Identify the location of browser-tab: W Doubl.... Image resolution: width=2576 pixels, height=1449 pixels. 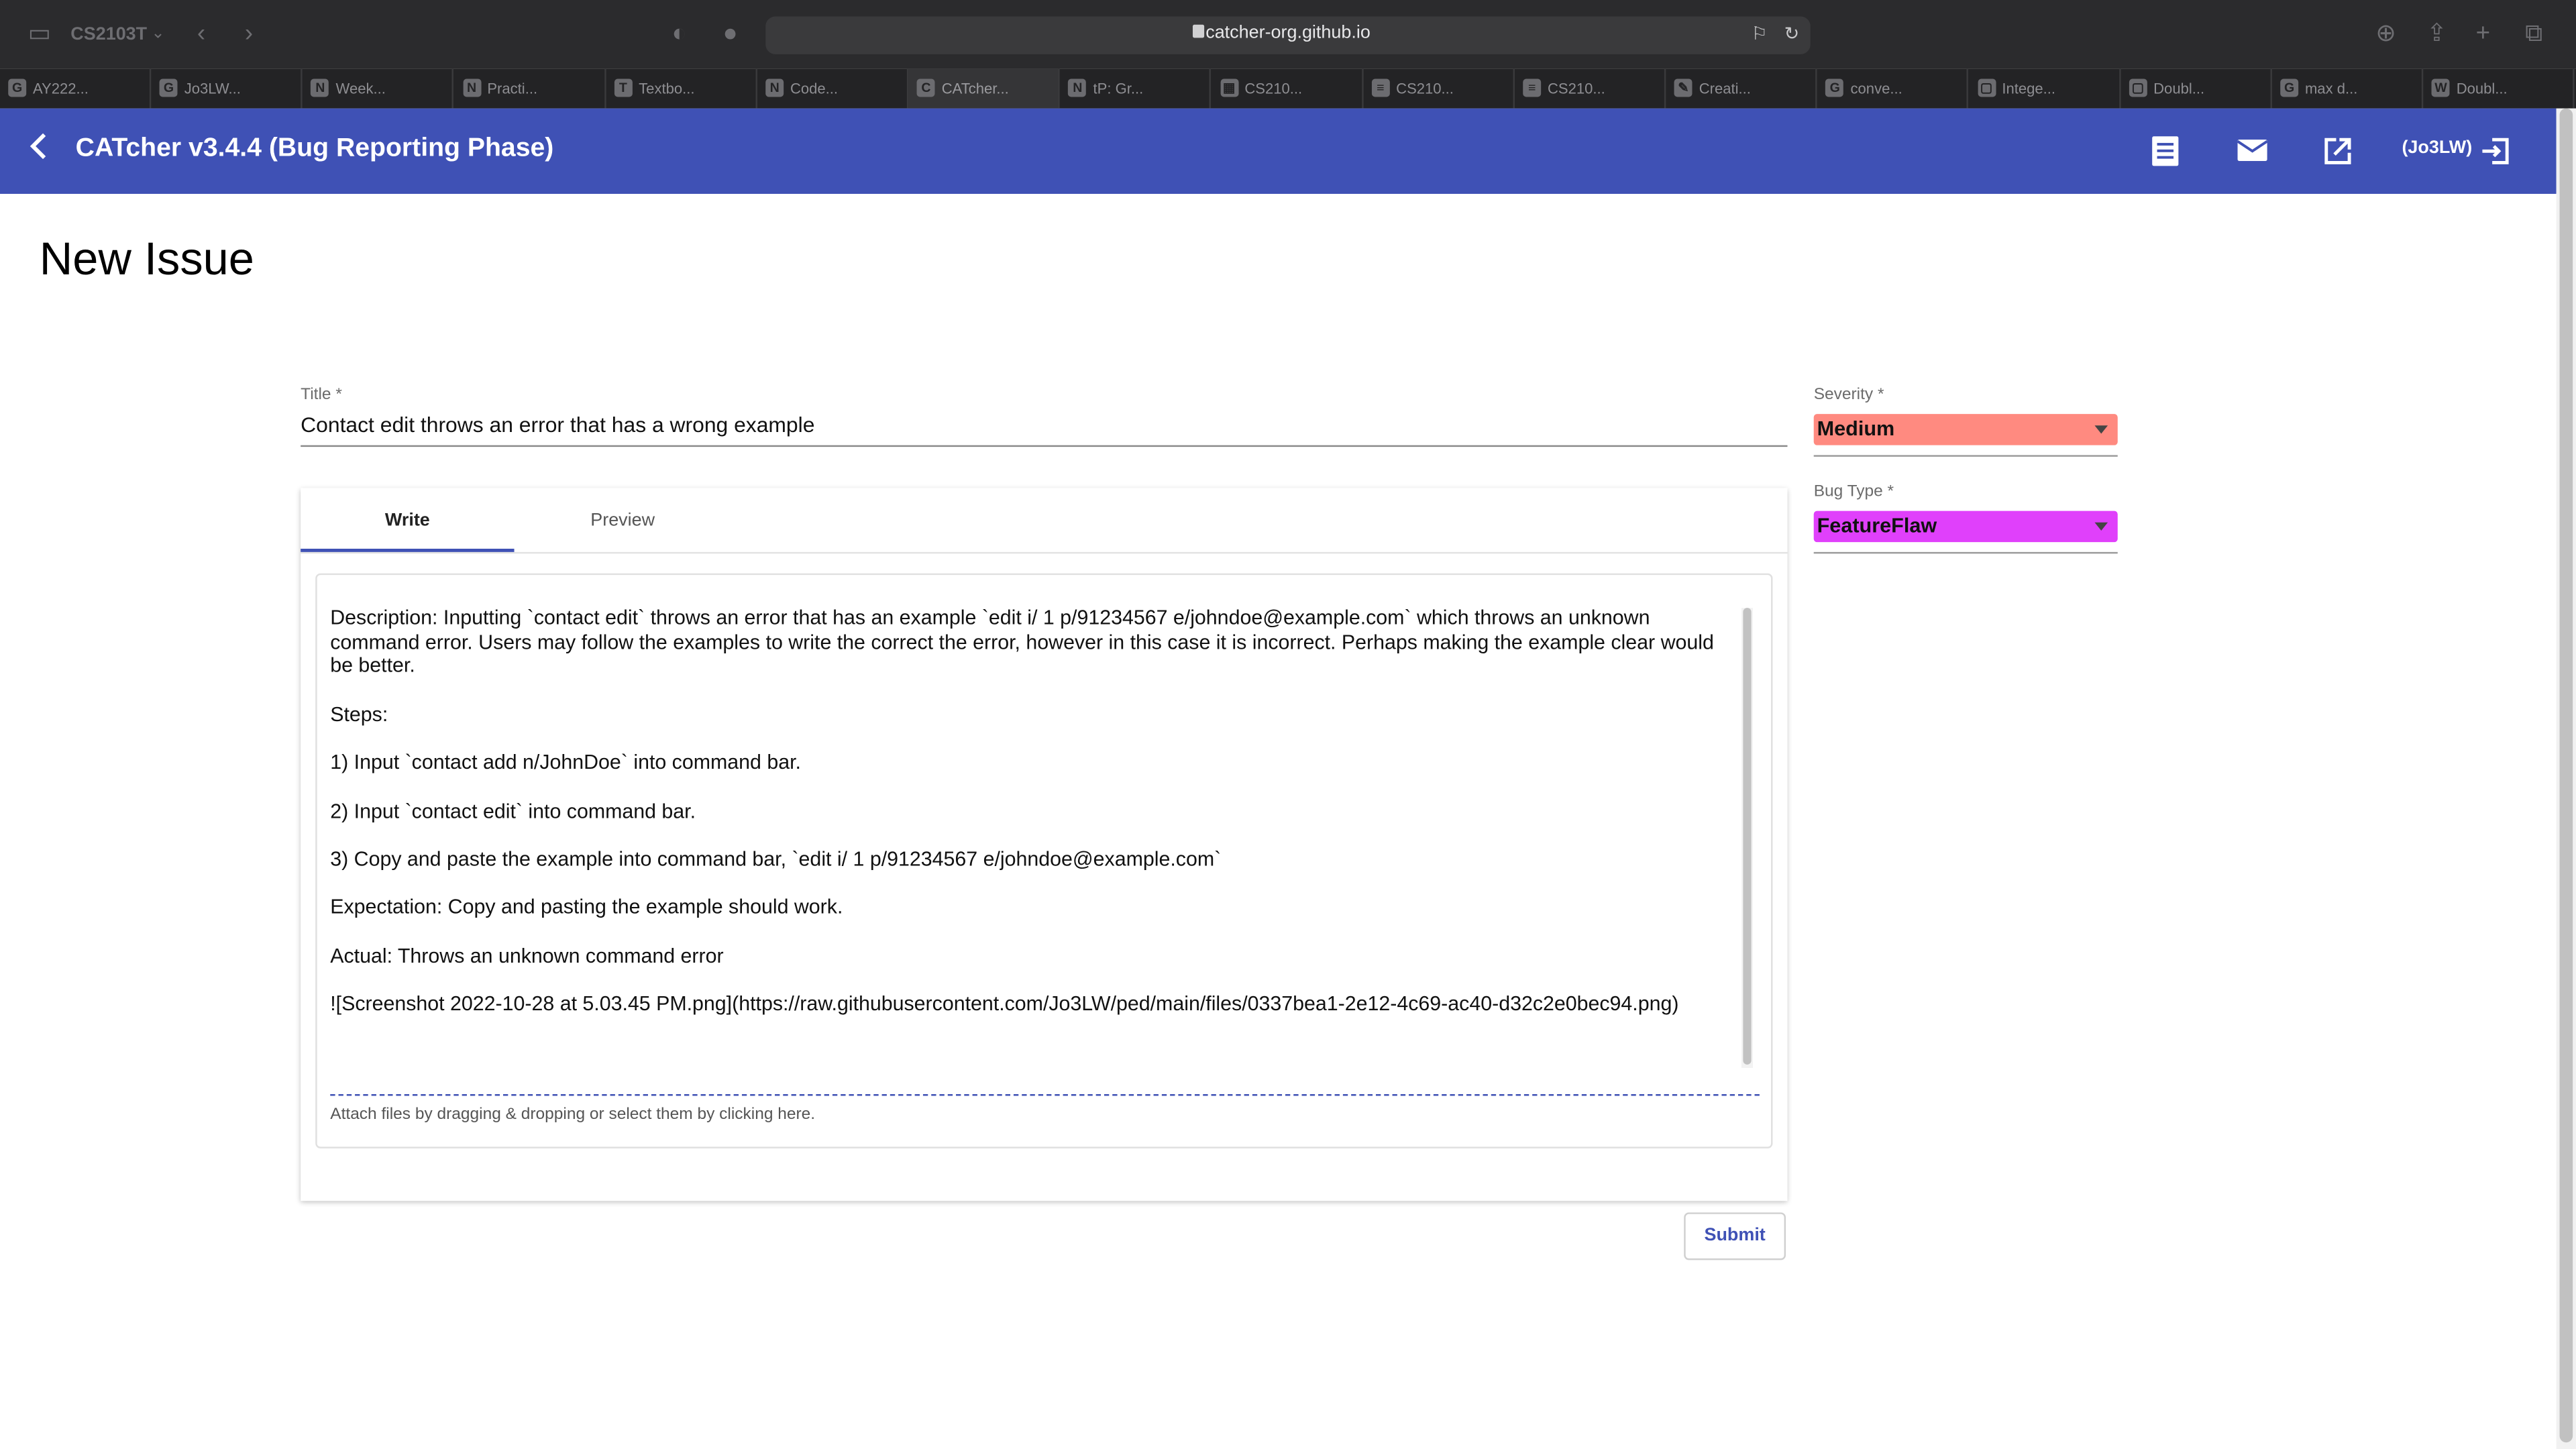
(2499, 88).